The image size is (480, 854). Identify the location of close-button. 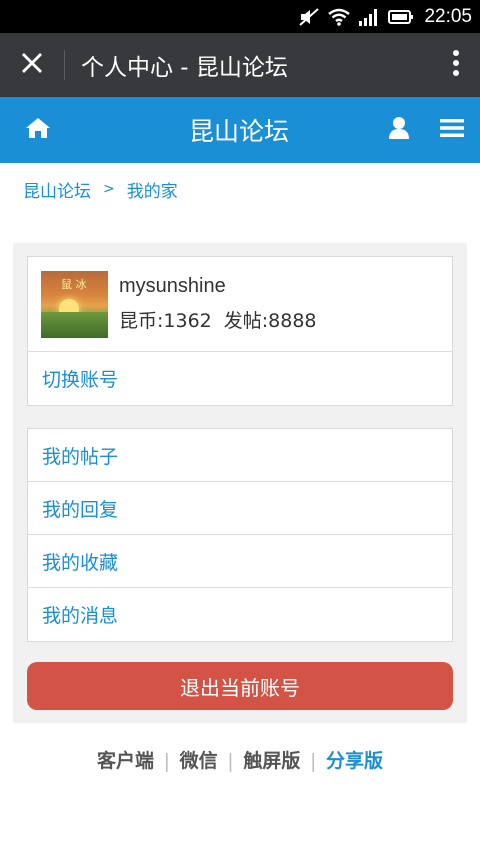
(32, 65).